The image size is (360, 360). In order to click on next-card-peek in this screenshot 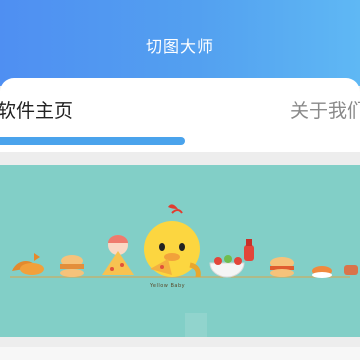, I will do `click(180, 353)`.